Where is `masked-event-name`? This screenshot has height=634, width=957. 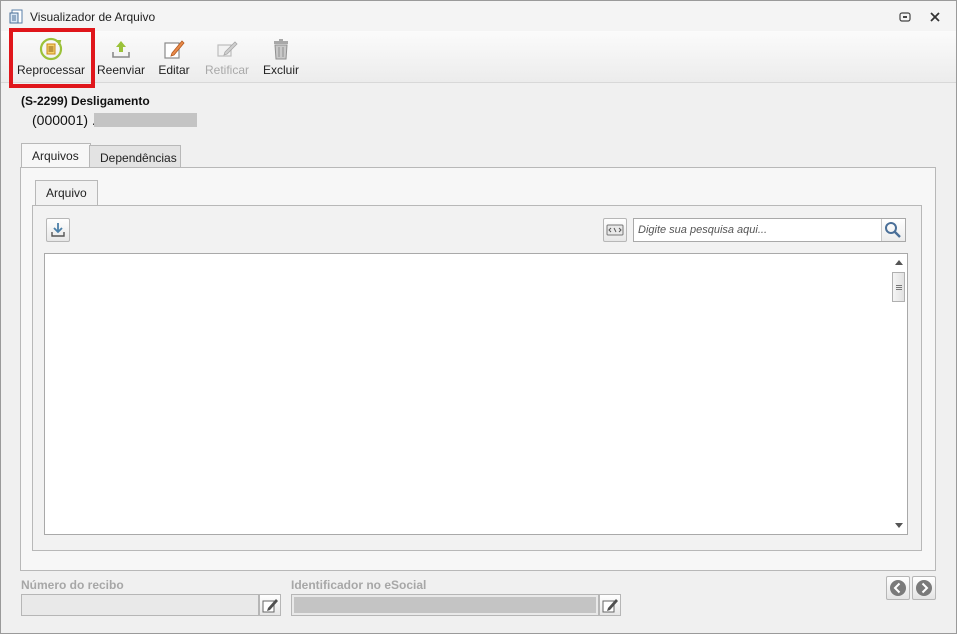
masked-event-name is located at coordinates (145, 120).